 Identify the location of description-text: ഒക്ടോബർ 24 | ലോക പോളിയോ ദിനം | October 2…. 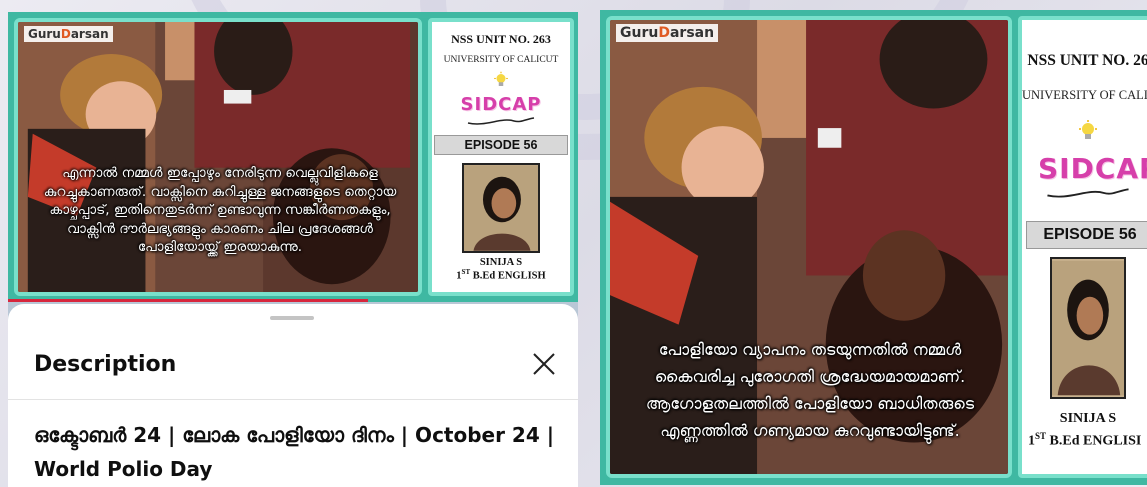
(294, 452).